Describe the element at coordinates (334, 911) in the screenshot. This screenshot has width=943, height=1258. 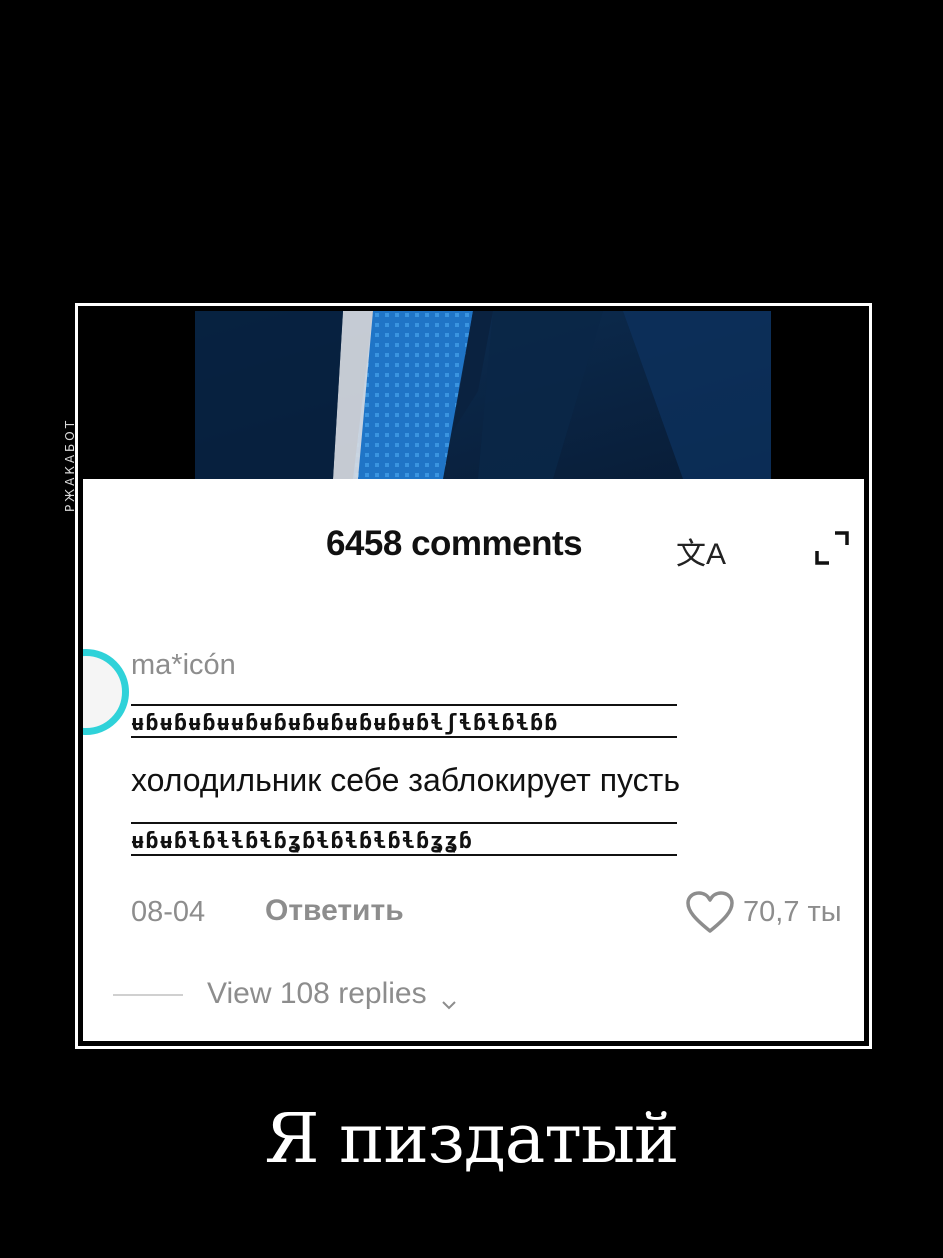
I see `reply-button: Ответить` at that location.